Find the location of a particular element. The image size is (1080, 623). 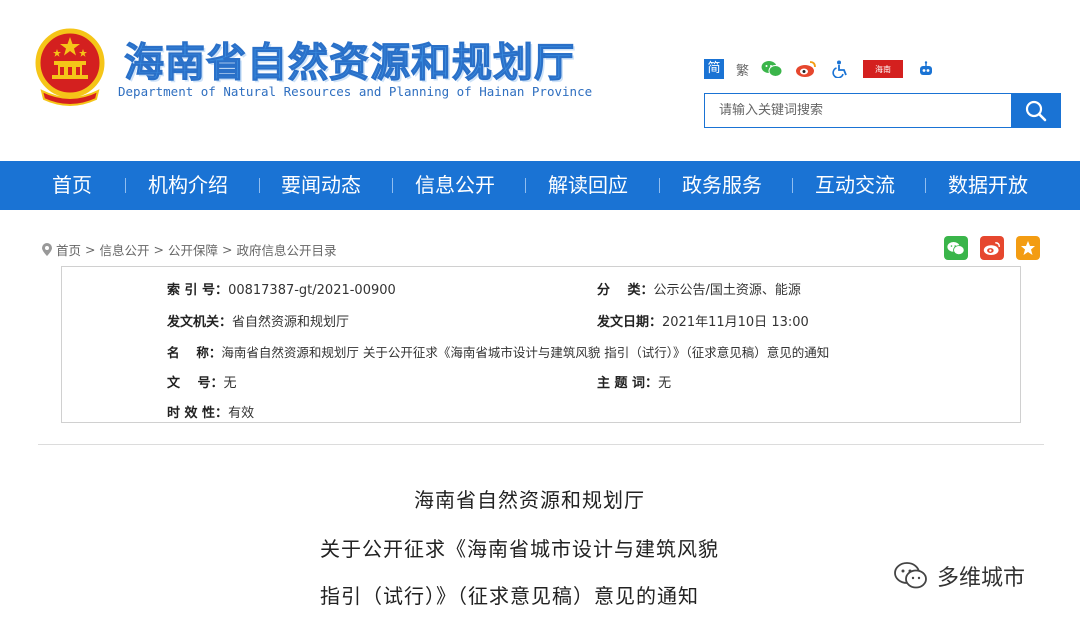

watermark: 多维城市 is located at coordinates (959, 576).